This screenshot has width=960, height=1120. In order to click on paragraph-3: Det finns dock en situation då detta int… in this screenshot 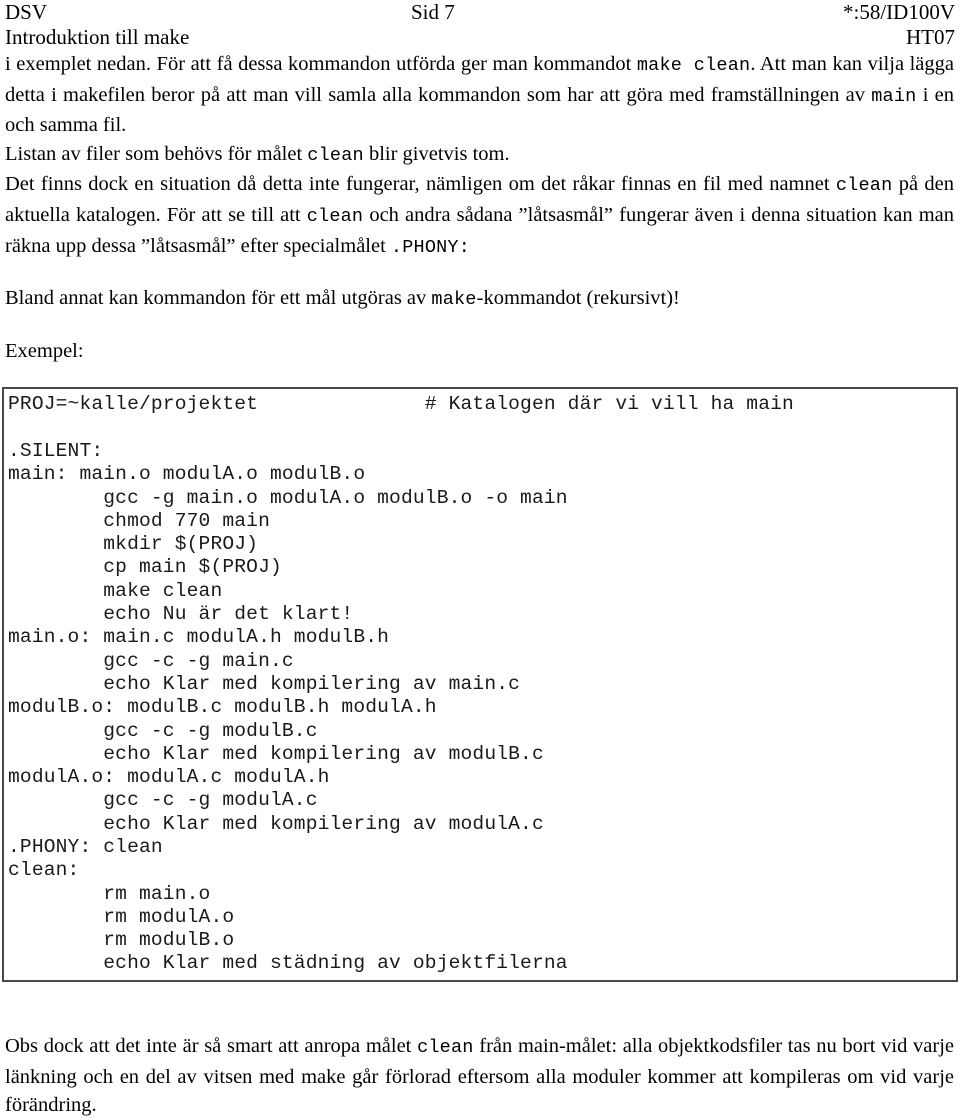, I will do `click(479, 216)`.